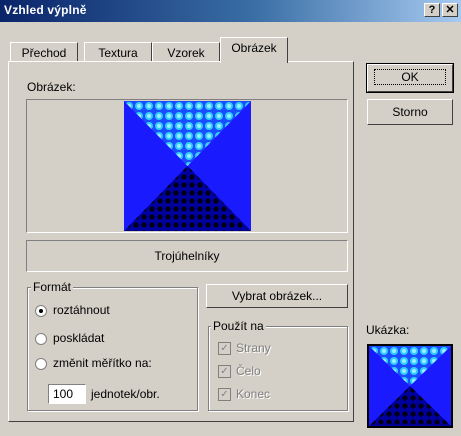  I want to click on tab-label: Obrázek, so click(254, 48).